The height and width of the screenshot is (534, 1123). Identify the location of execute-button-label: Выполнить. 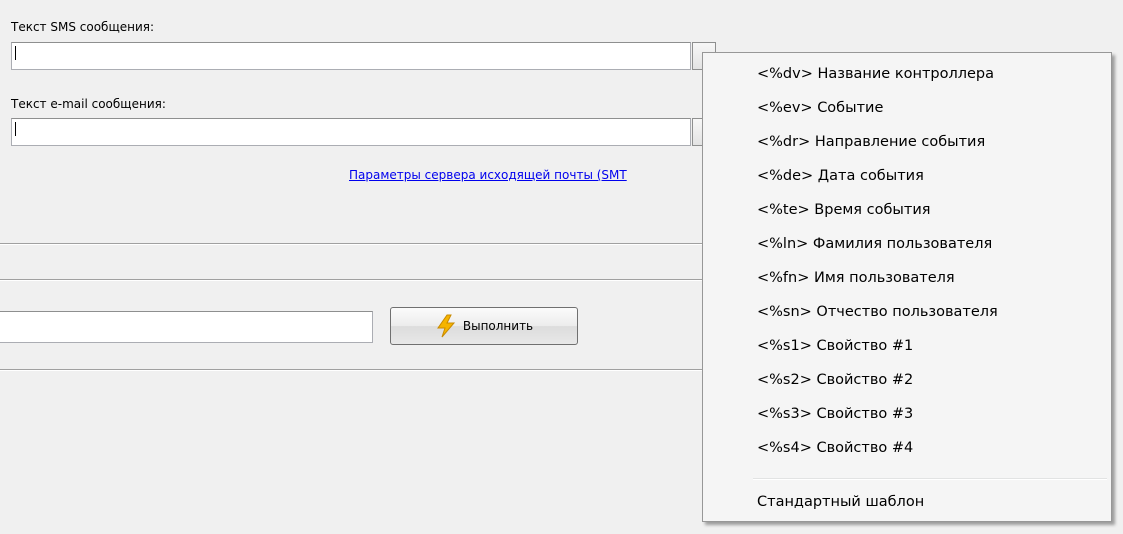
(498, 326).